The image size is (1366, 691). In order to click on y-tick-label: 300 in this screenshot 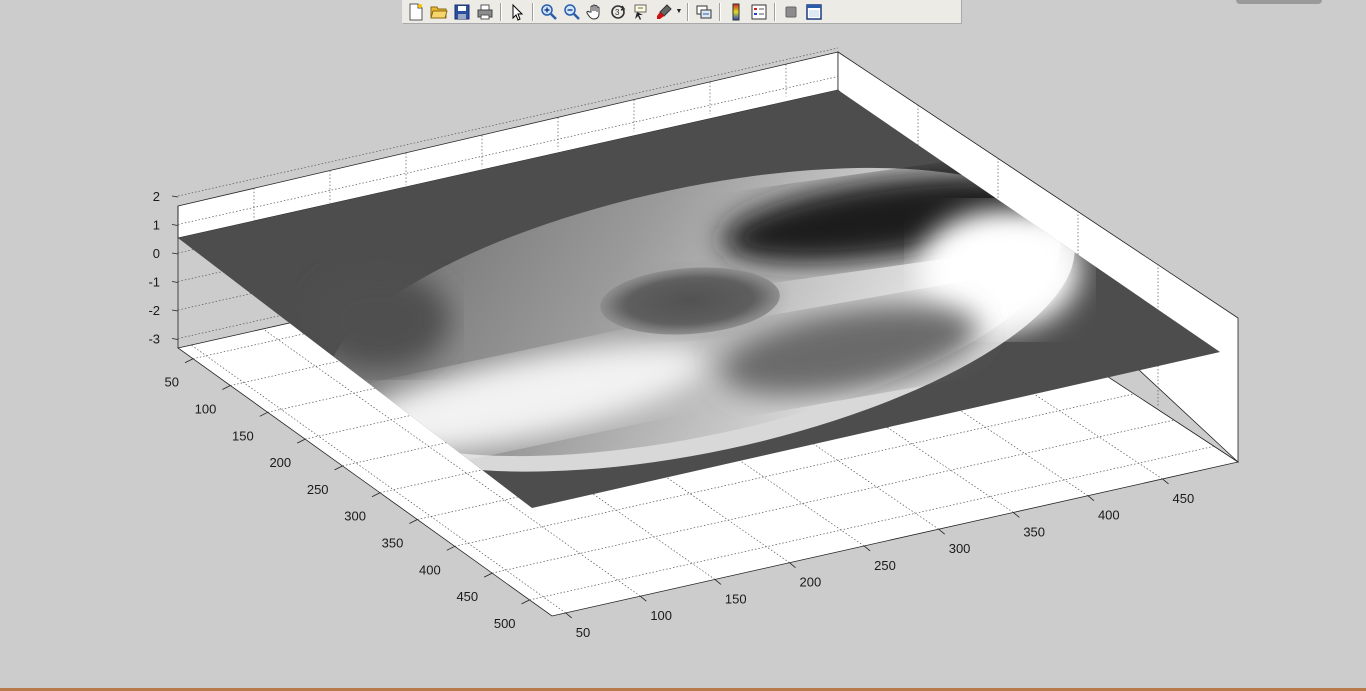, I will do `click(355, 516)`.